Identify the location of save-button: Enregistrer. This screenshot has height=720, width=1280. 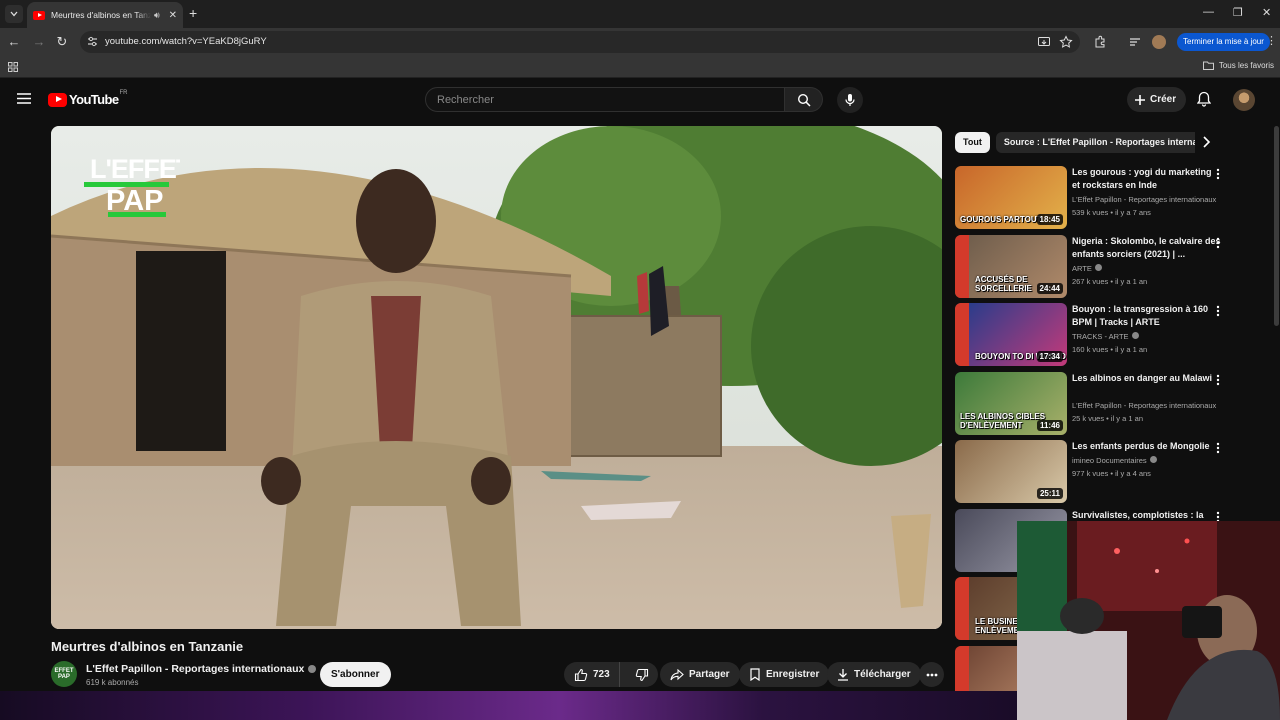
(784, 674).